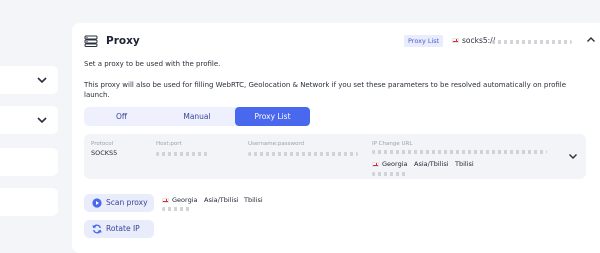  Describe the element at coordinates (464, 164) in the screenshot. I see `proxy-city: Tbilisi` at that location.